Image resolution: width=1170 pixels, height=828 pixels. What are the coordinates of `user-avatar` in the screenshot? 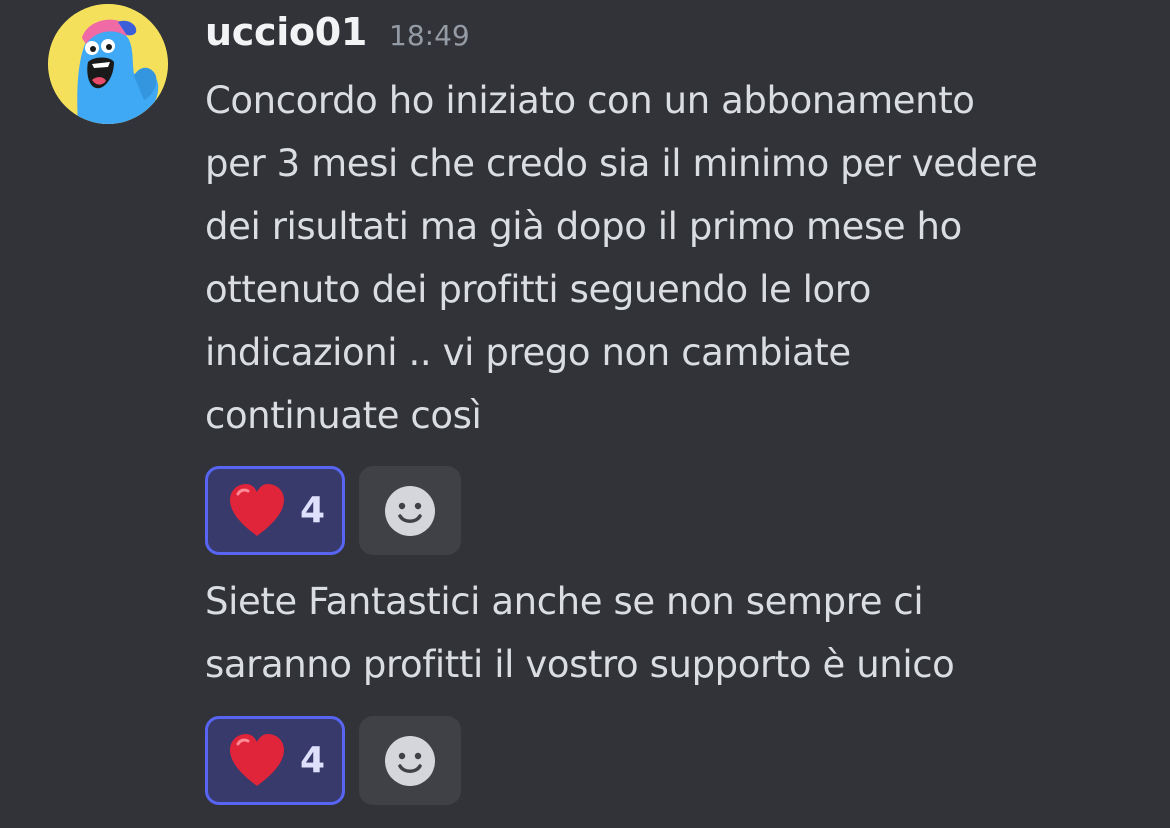 It's located at (108, 64).